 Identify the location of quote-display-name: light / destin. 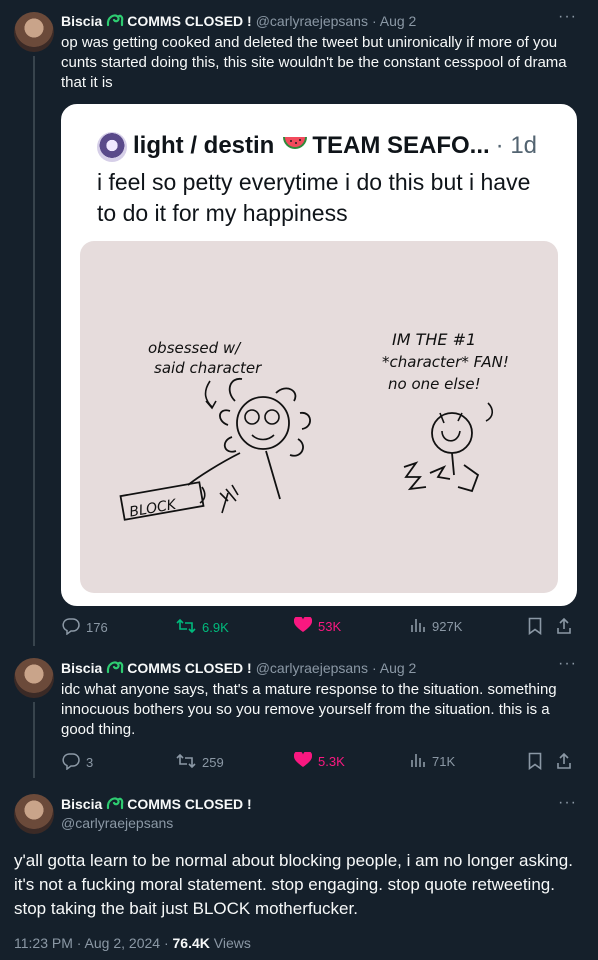
(203, 146).